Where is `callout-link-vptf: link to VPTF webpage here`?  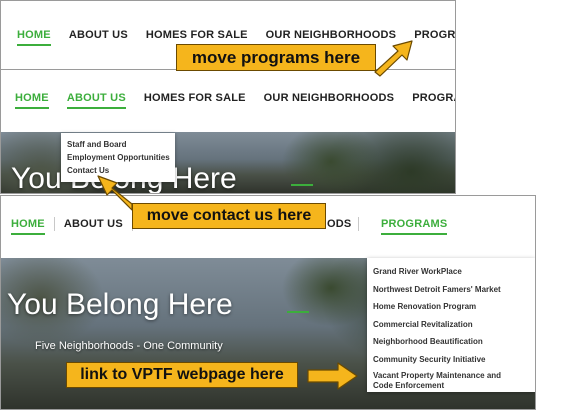
callout-link-vptf: link to VPTF webpage here is located at coordinates (182, 375).